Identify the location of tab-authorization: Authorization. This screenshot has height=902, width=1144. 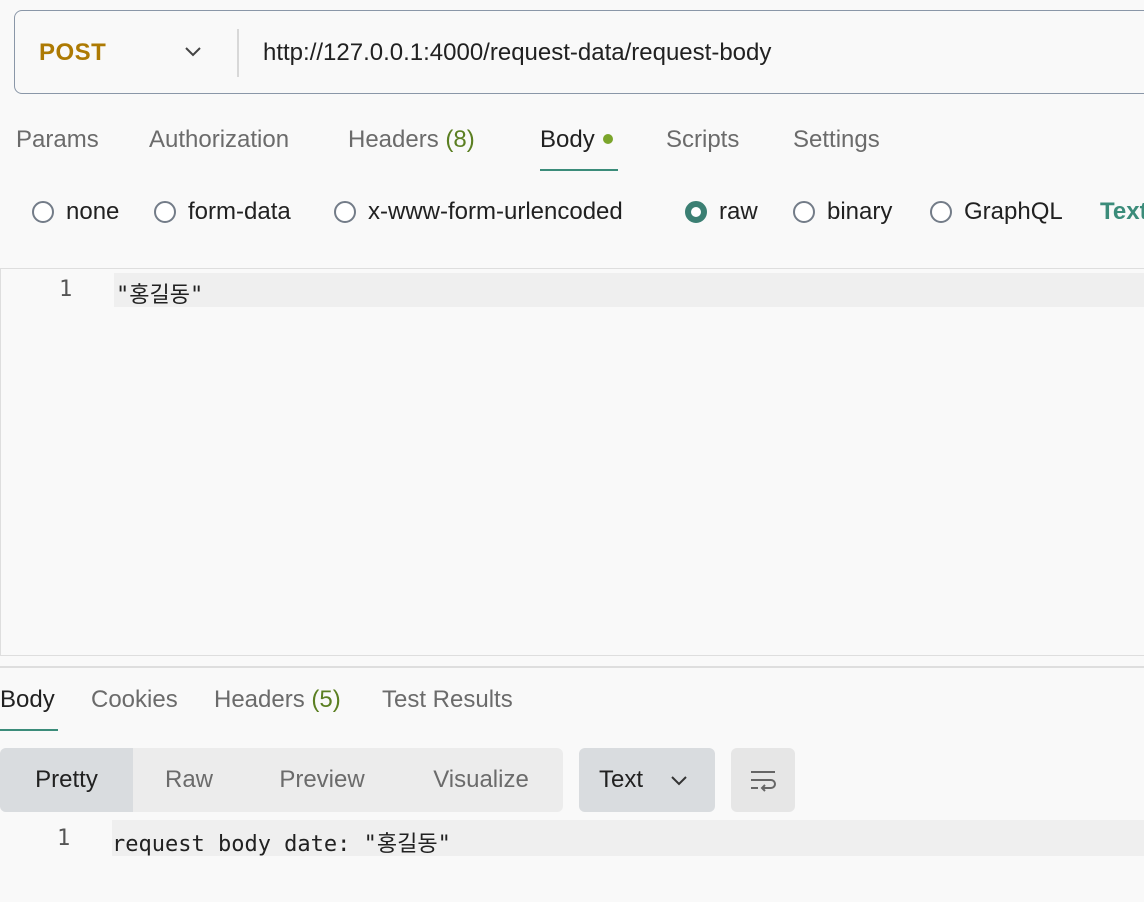
(219, 140).